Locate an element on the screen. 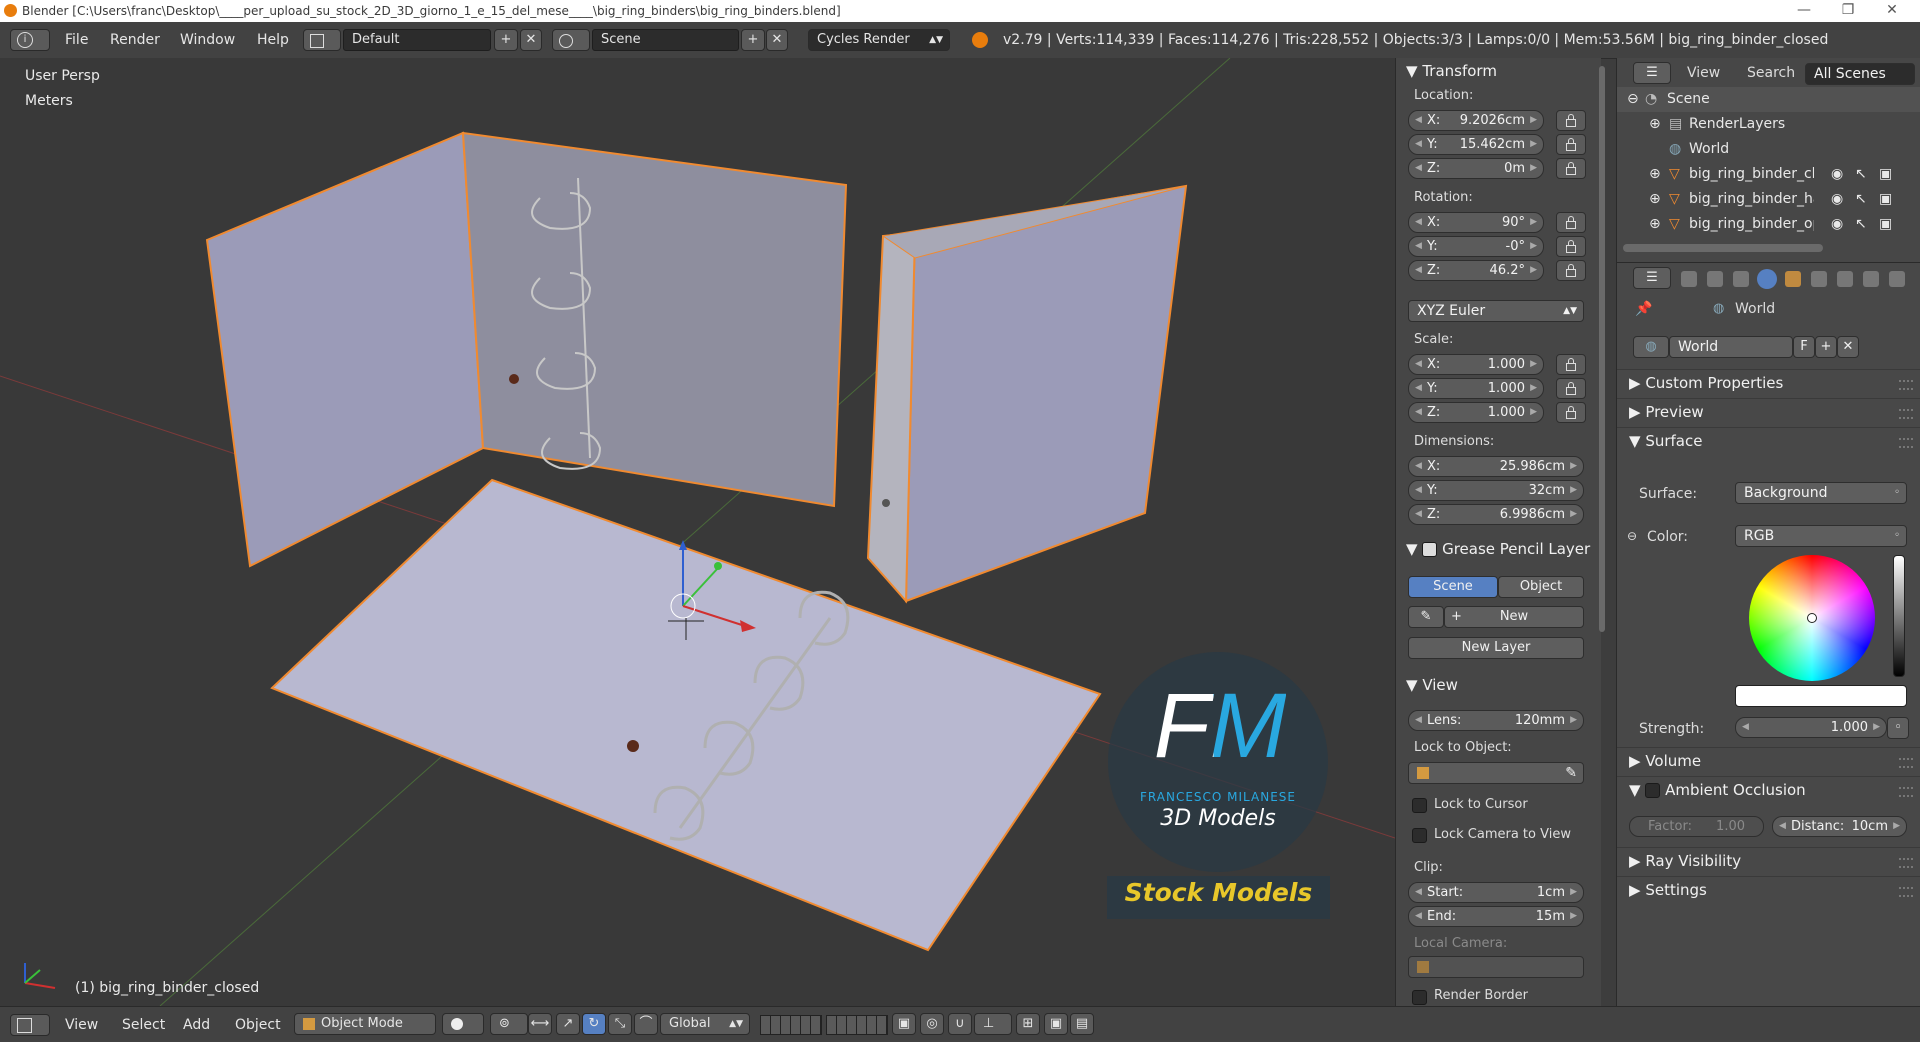  lock-layers-button: ▣ is located at coordinates (904, 1024).